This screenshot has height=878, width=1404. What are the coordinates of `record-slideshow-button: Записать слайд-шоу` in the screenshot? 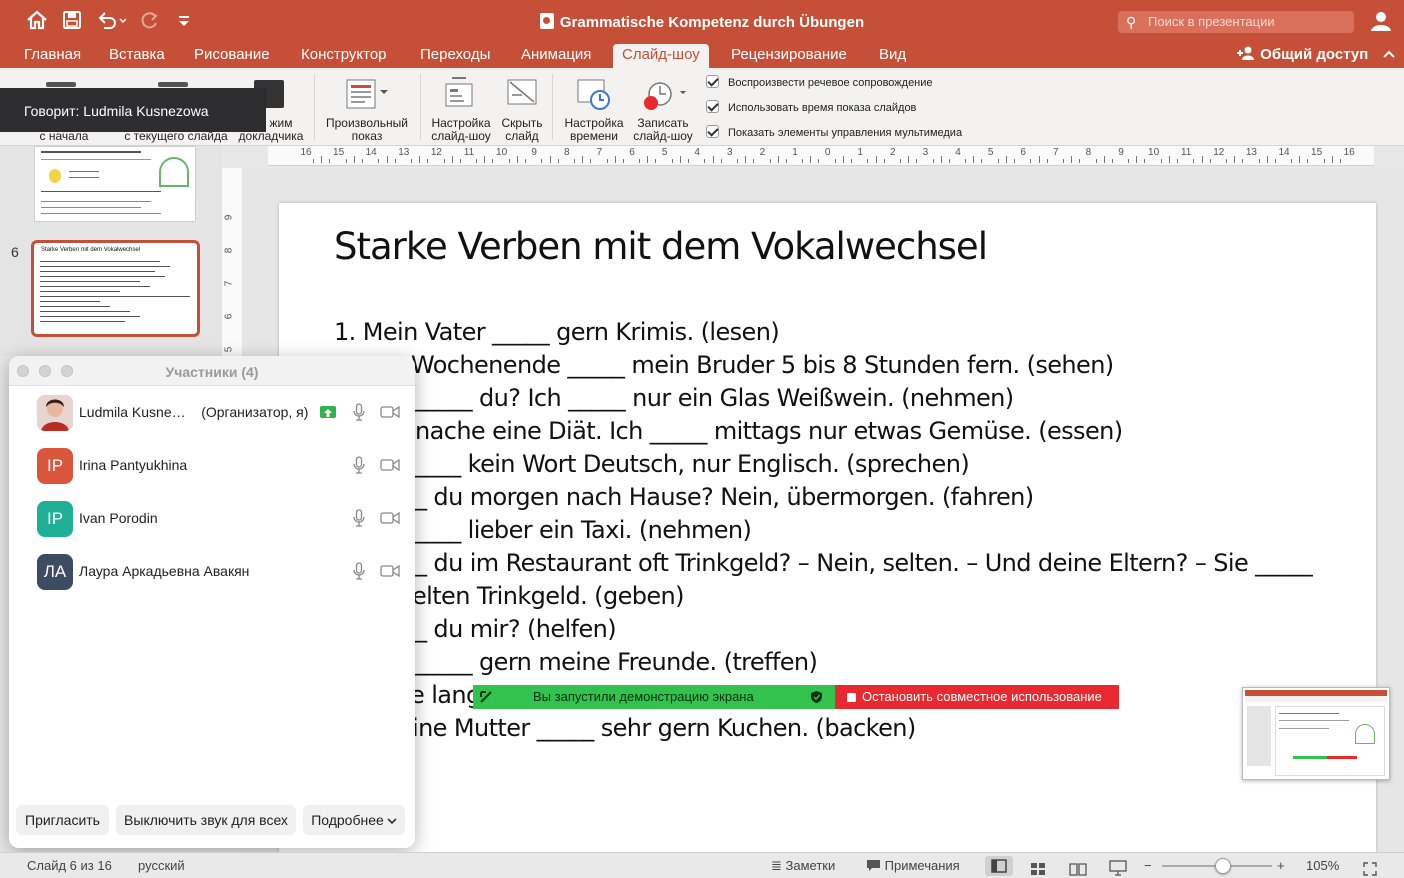 It's located at (663, 106).